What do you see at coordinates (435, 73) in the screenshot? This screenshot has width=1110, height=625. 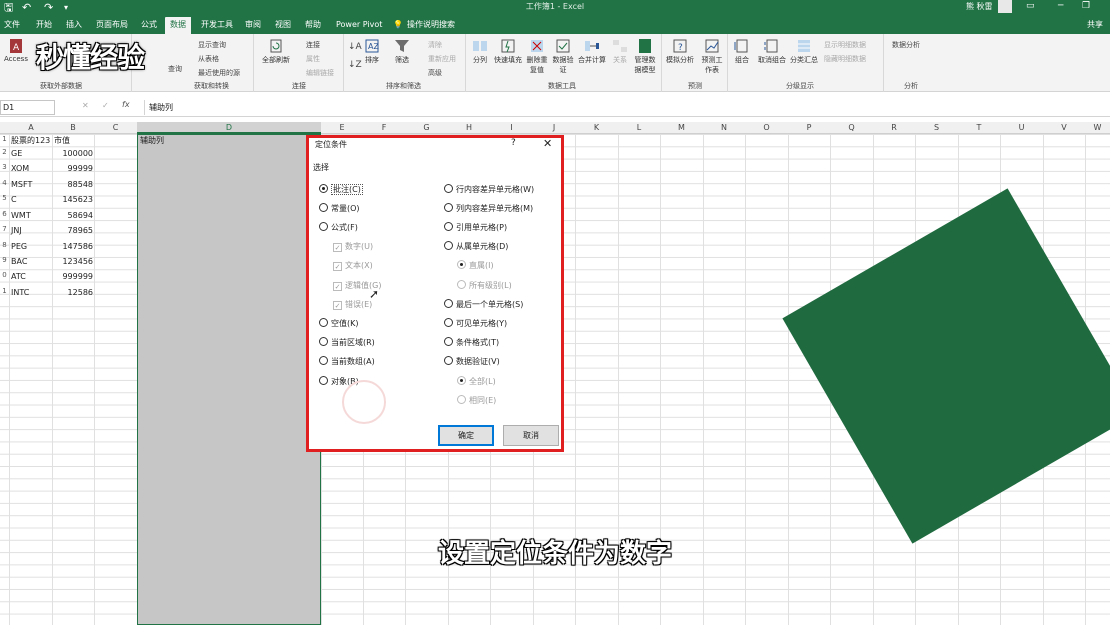 I see `advanced-button: 高级` at bounding box center [435, 73].